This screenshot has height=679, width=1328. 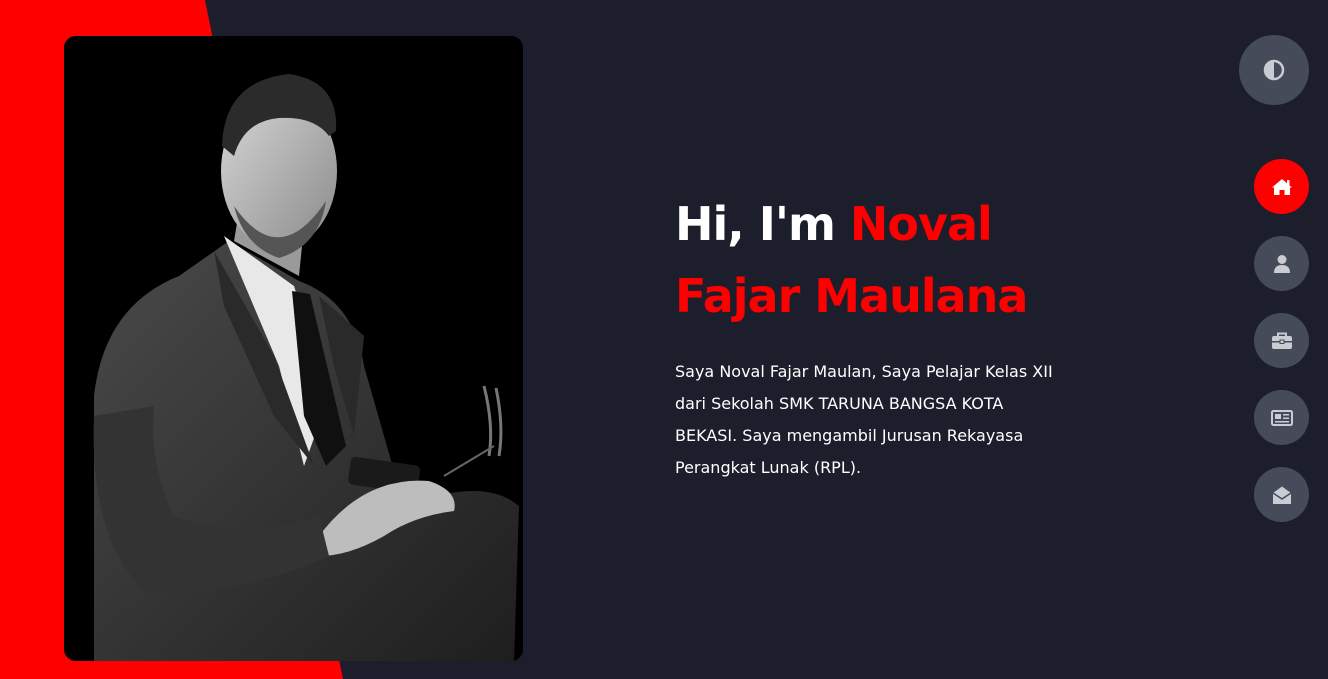 I want to click on nav-portfolio-button, so click(x=1281, y=340).